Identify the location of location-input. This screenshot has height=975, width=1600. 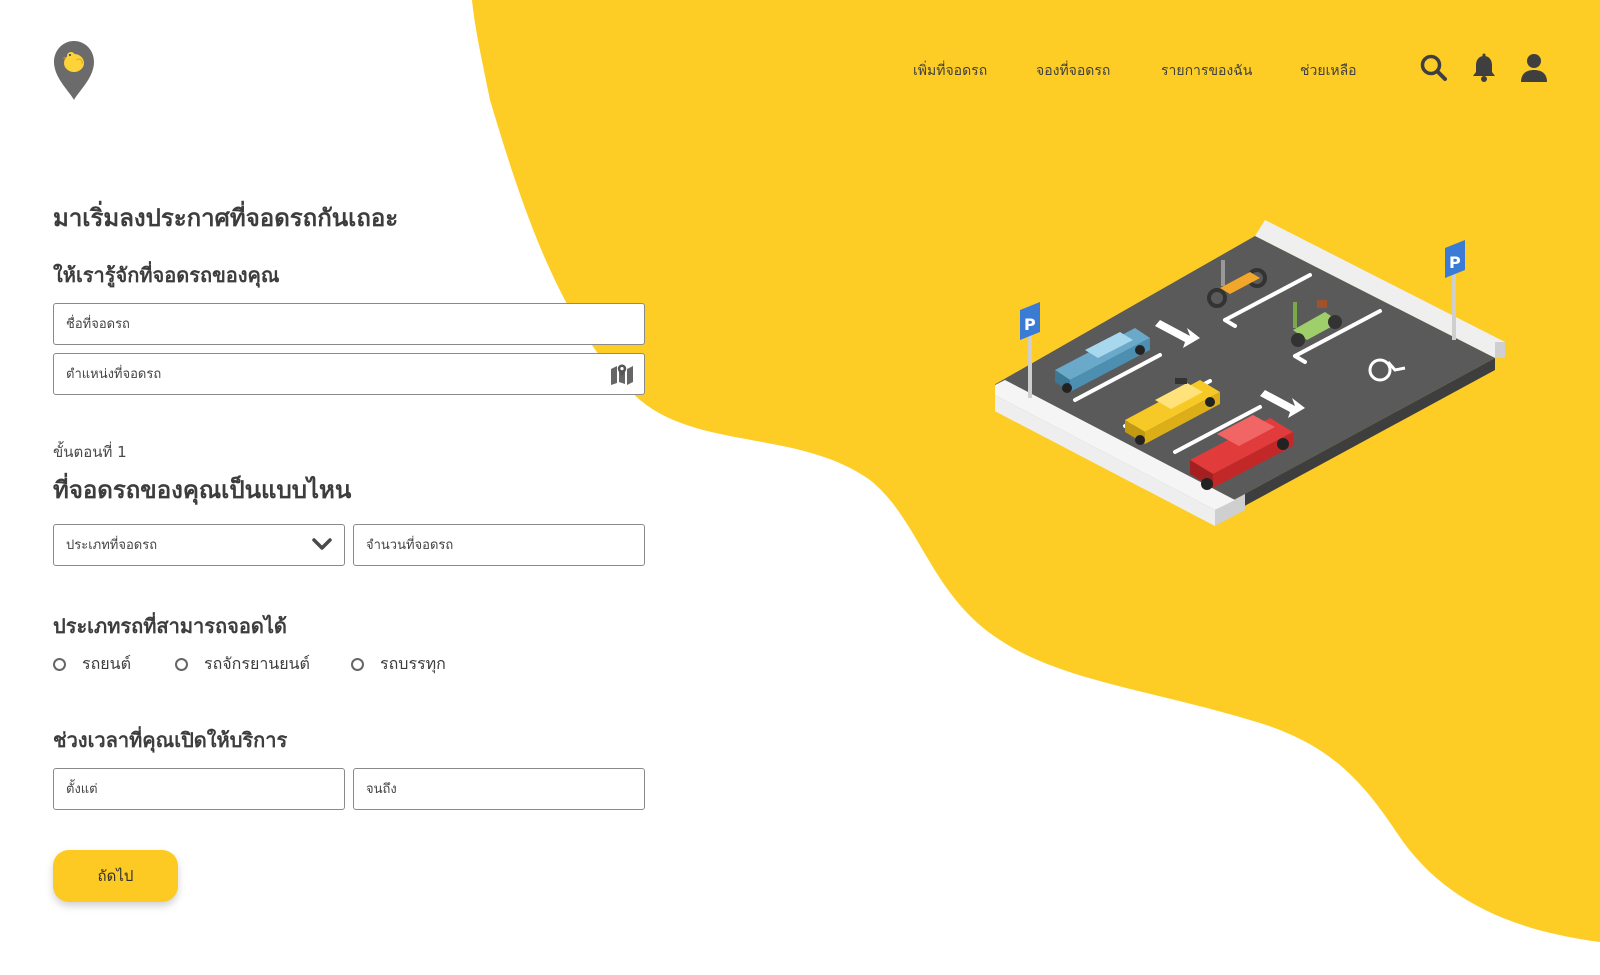
(349, 374).